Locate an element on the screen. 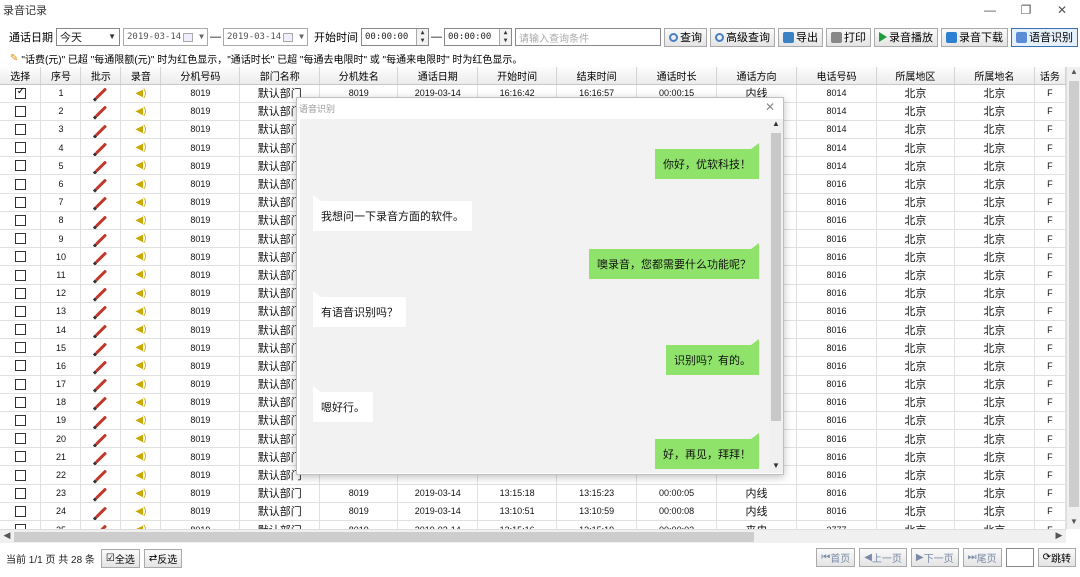 The image size is (1080, 577). query-button: 查询 is located at coordinates (685, 37).